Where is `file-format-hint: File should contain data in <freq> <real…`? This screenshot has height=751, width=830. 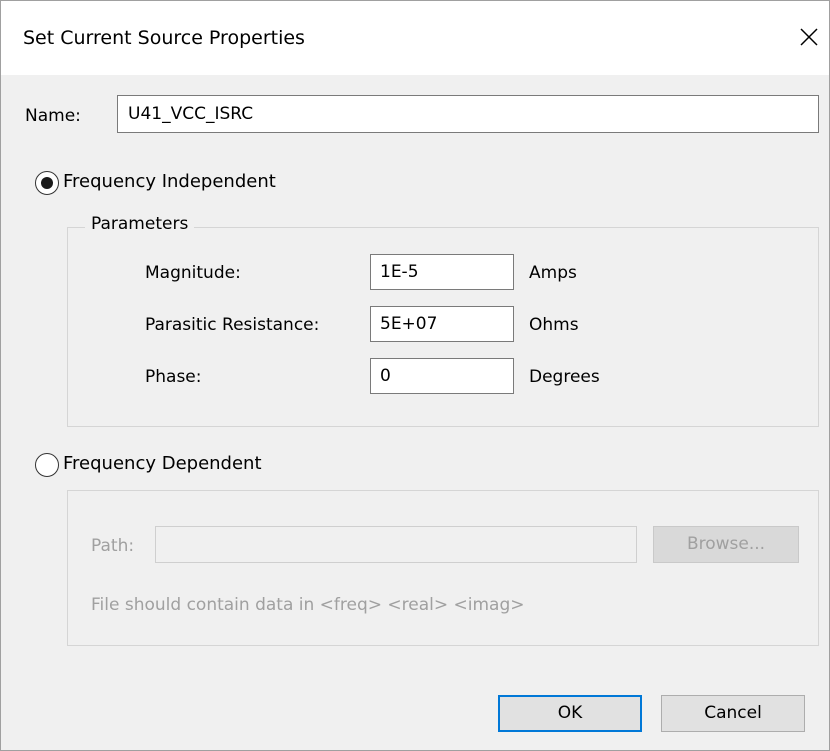
file-format-hint: File should contain data in <freq> <real… is located at coordinates (308, 605).